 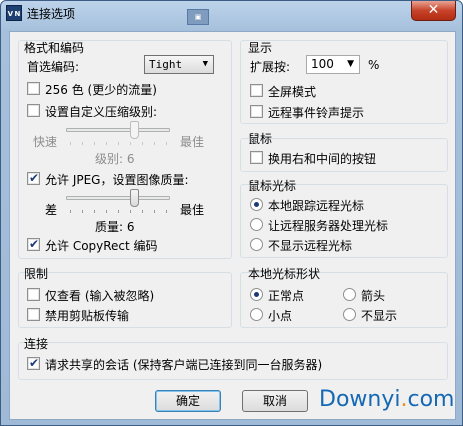 I want to click on cancel-button: 取消, so click(x=275, y=401).